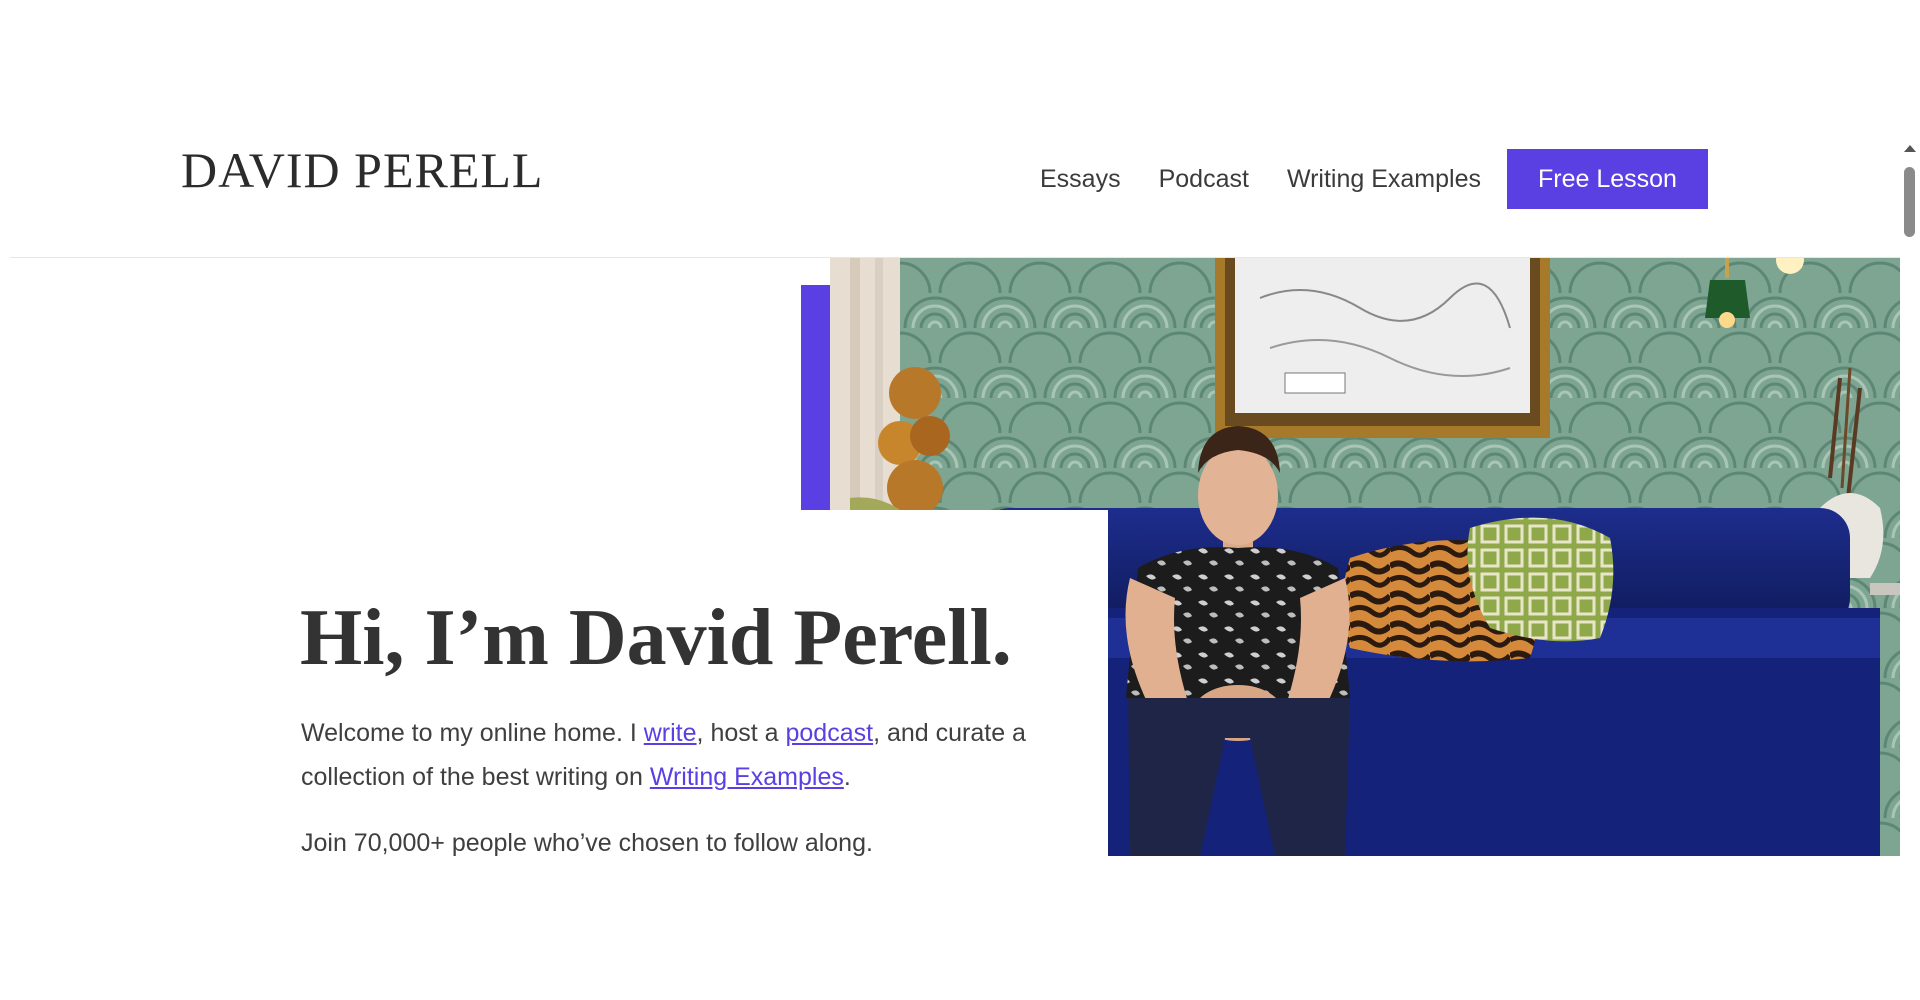  What do you see at coordinates (670, 733) in the screenshot?
I see `write-link: write` at bounding box center [670, 733].